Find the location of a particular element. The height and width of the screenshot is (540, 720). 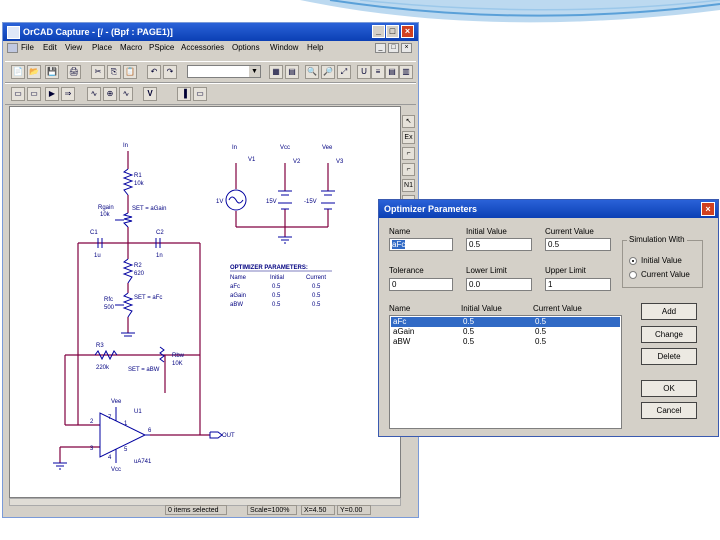

svg-text: 1u is located at coordinates (97, 256).